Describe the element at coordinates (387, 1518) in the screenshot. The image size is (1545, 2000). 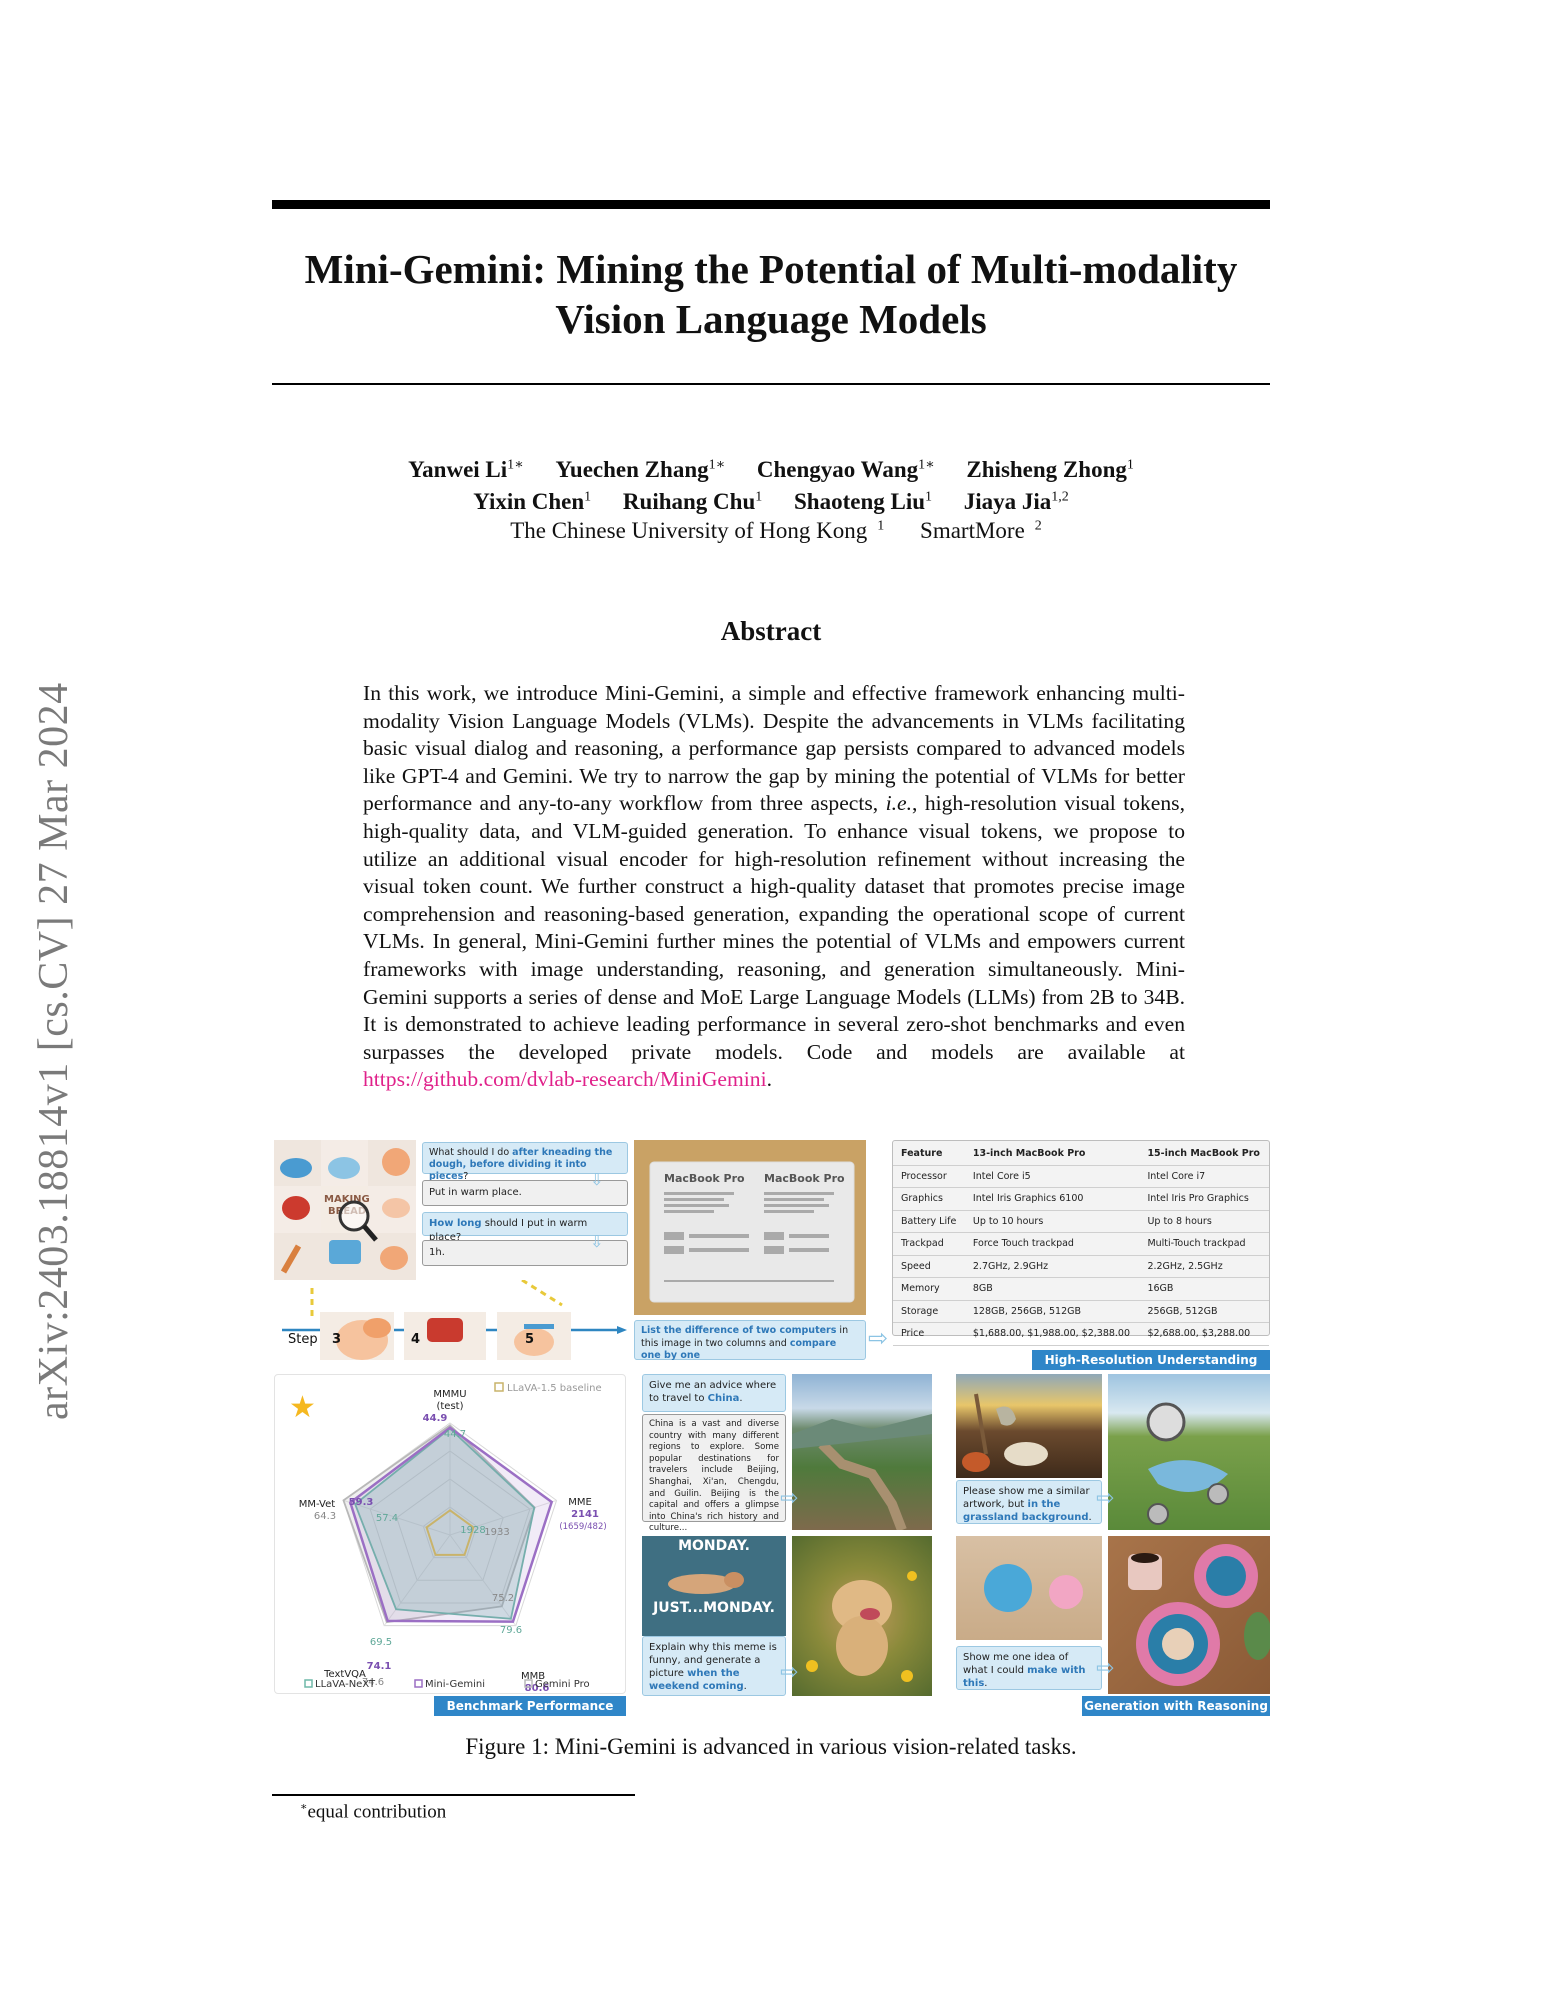
I see `value-mm-vet-llava-next: 57.4` at that location.